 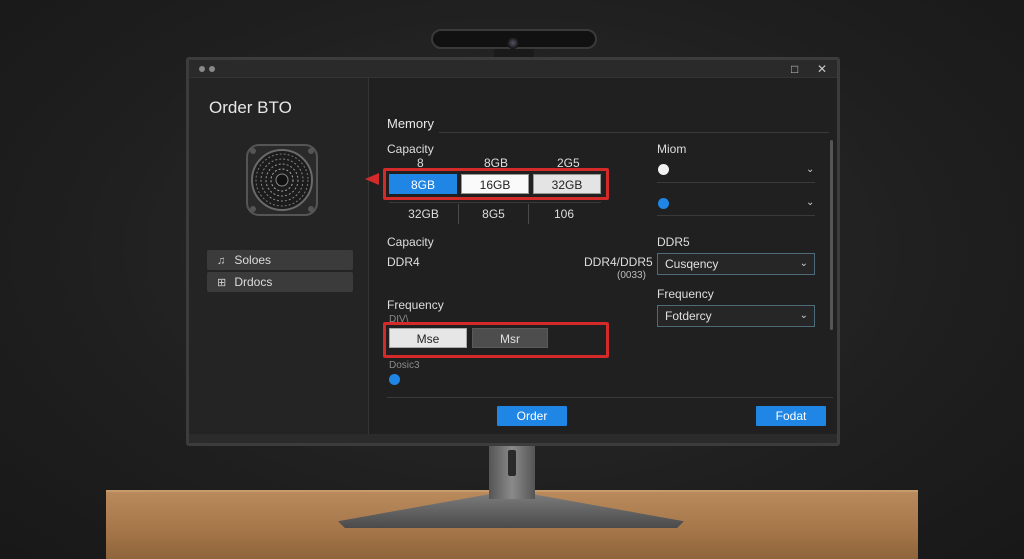 What do you see at coordinates (513, 69) in the screenshot?
I see `title-bar: □ ✕` at bounding box center [513, 69].